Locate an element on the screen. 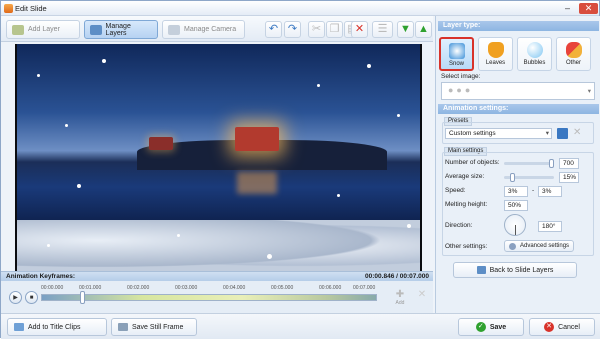 The width and height of the screenshot is (600, 339). layer-type-snow: Snow is located at coordinates (456, 54).